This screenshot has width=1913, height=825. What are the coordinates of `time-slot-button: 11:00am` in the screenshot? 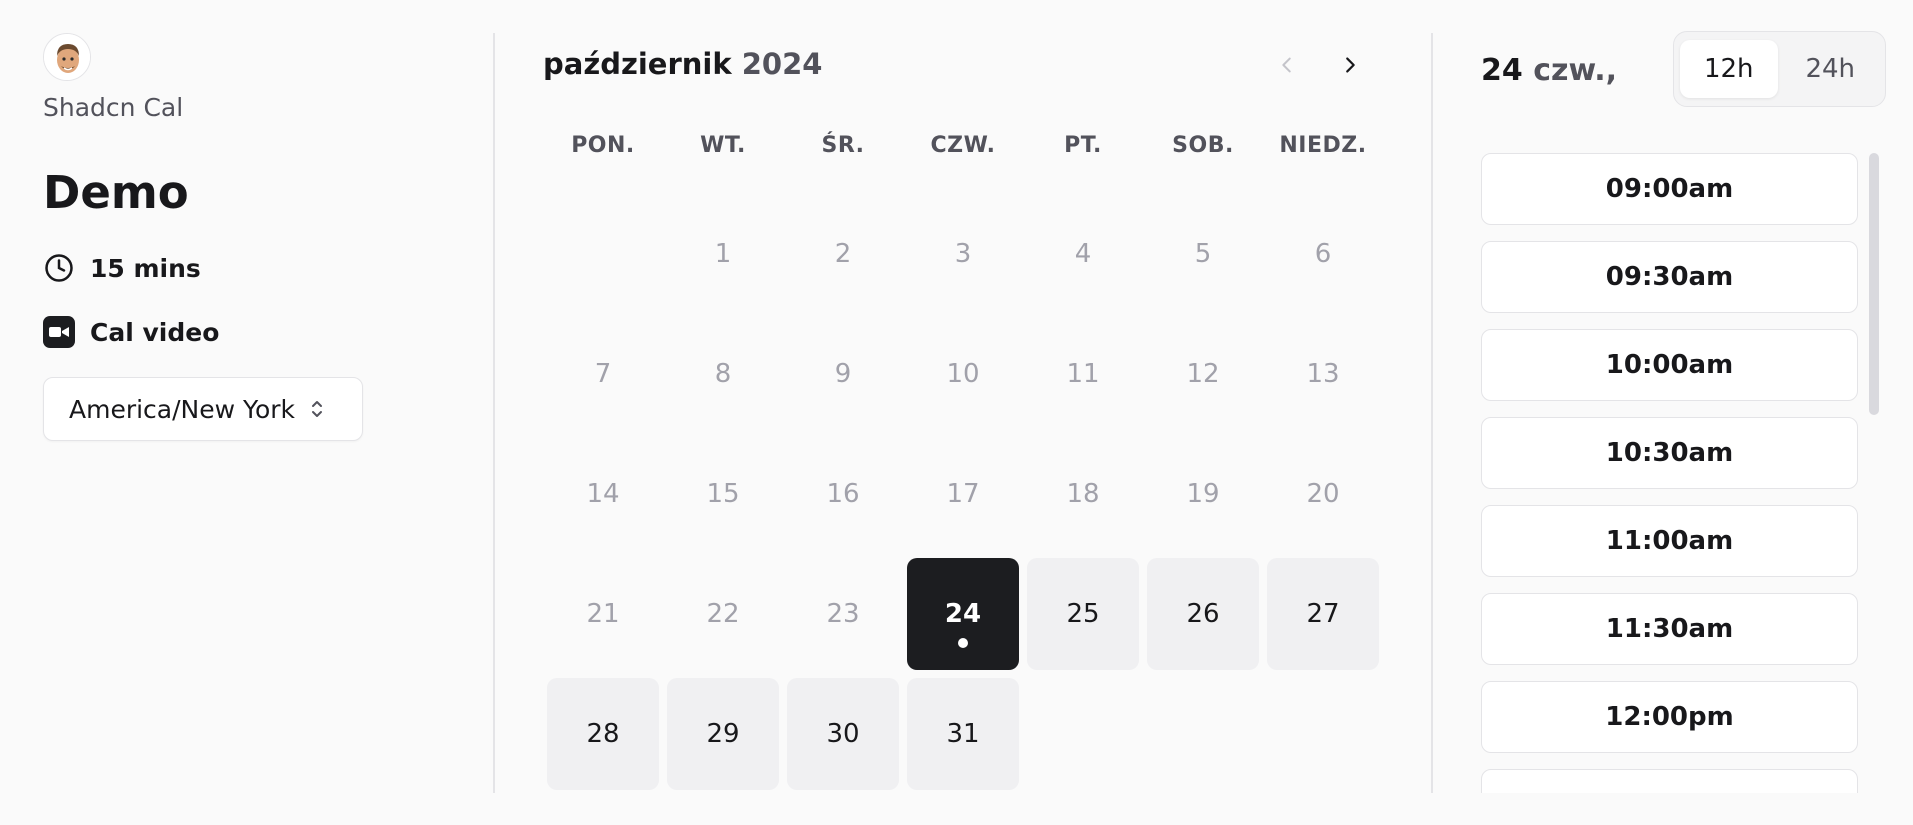 It's located at (1669, 541).